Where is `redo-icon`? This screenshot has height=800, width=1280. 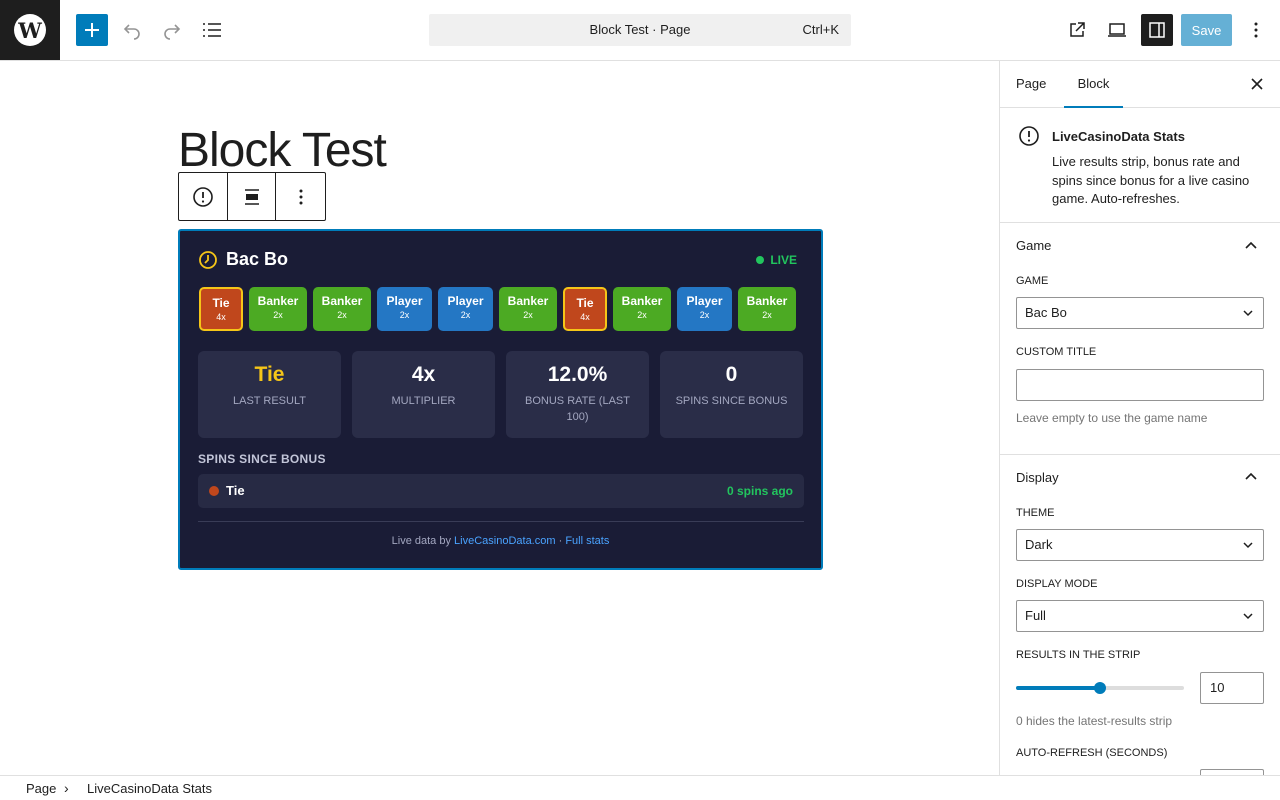
redo-icon is located at coordinates (172, 32).